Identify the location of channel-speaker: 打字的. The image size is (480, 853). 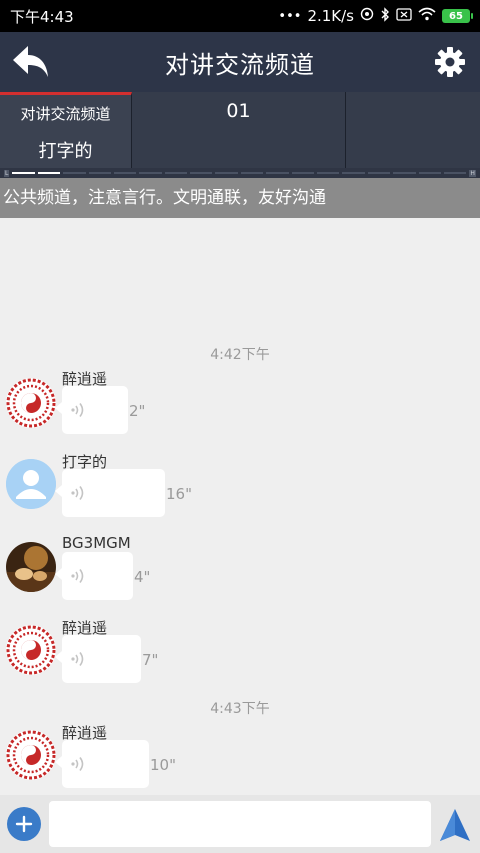
(65, 151).